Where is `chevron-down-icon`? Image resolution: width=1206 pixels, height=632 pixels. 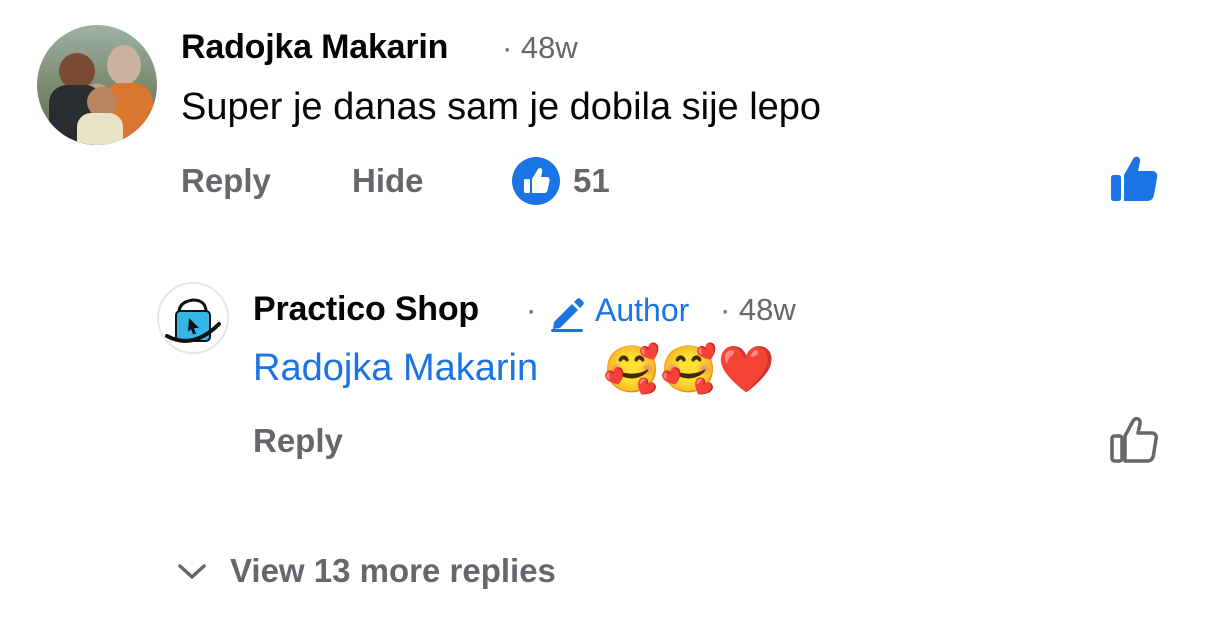 chevron-down-icon is located at coordinates (192, 572).